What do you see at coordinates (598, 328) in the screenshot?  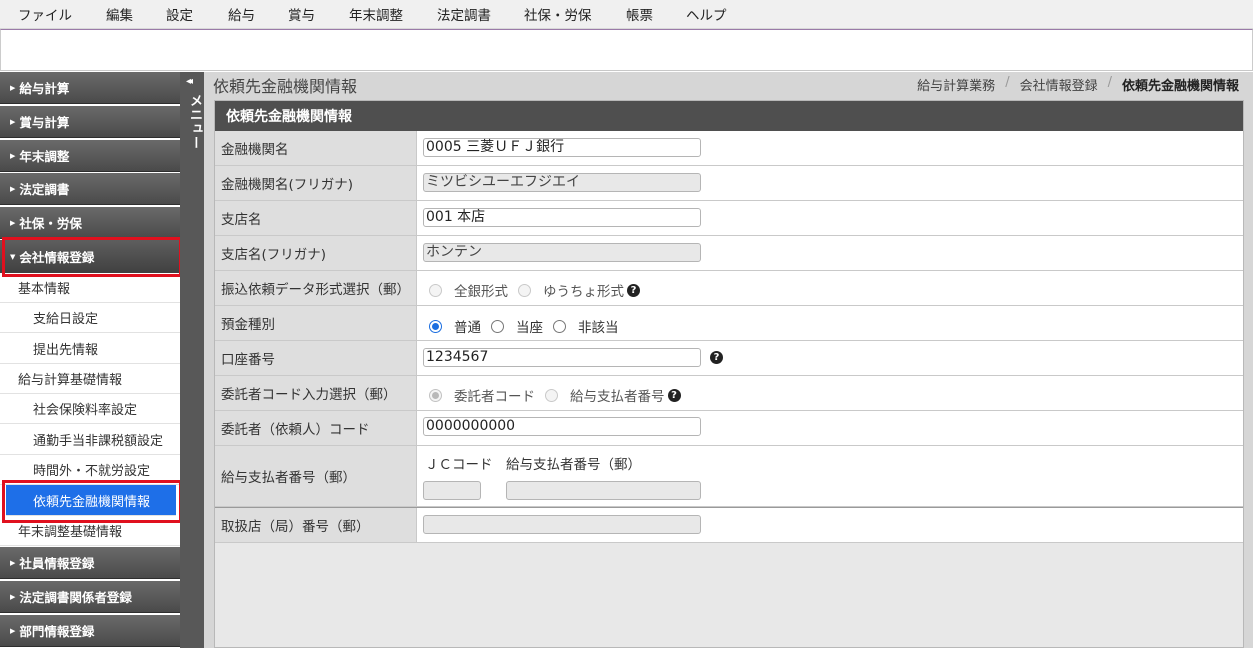 I see `radio-label: 非該当` at bounding box center [598, 328].